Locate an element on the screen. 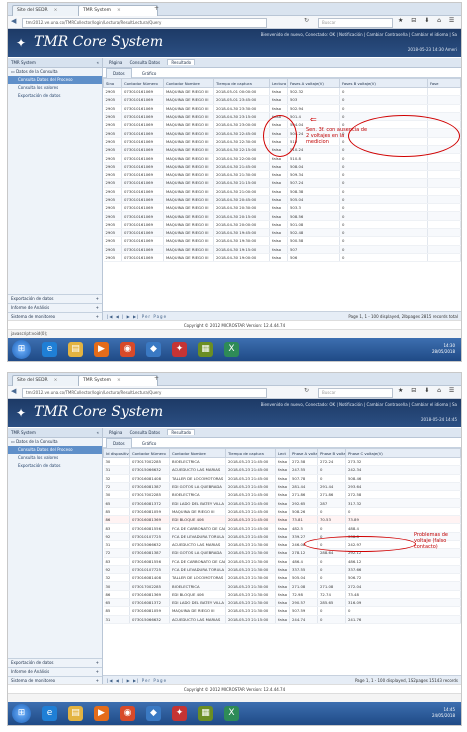  sidebar-item-consulta-valores: Consulta los valores is located at coordinates (55, 458).